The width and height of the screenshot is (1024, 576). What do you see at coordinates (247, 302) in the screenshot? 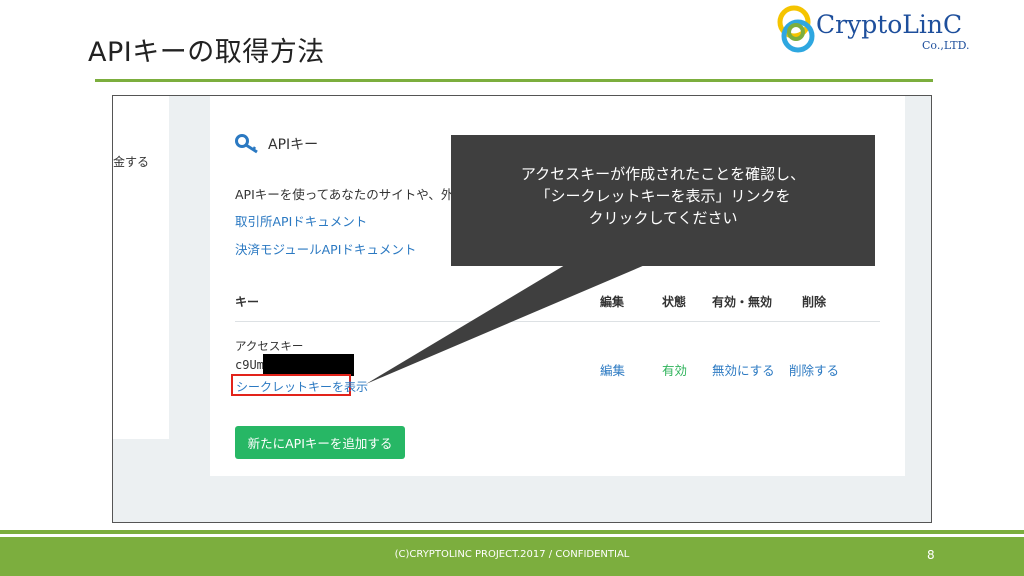
I see `column-header-key: キー` at bounding box center [247, 302].